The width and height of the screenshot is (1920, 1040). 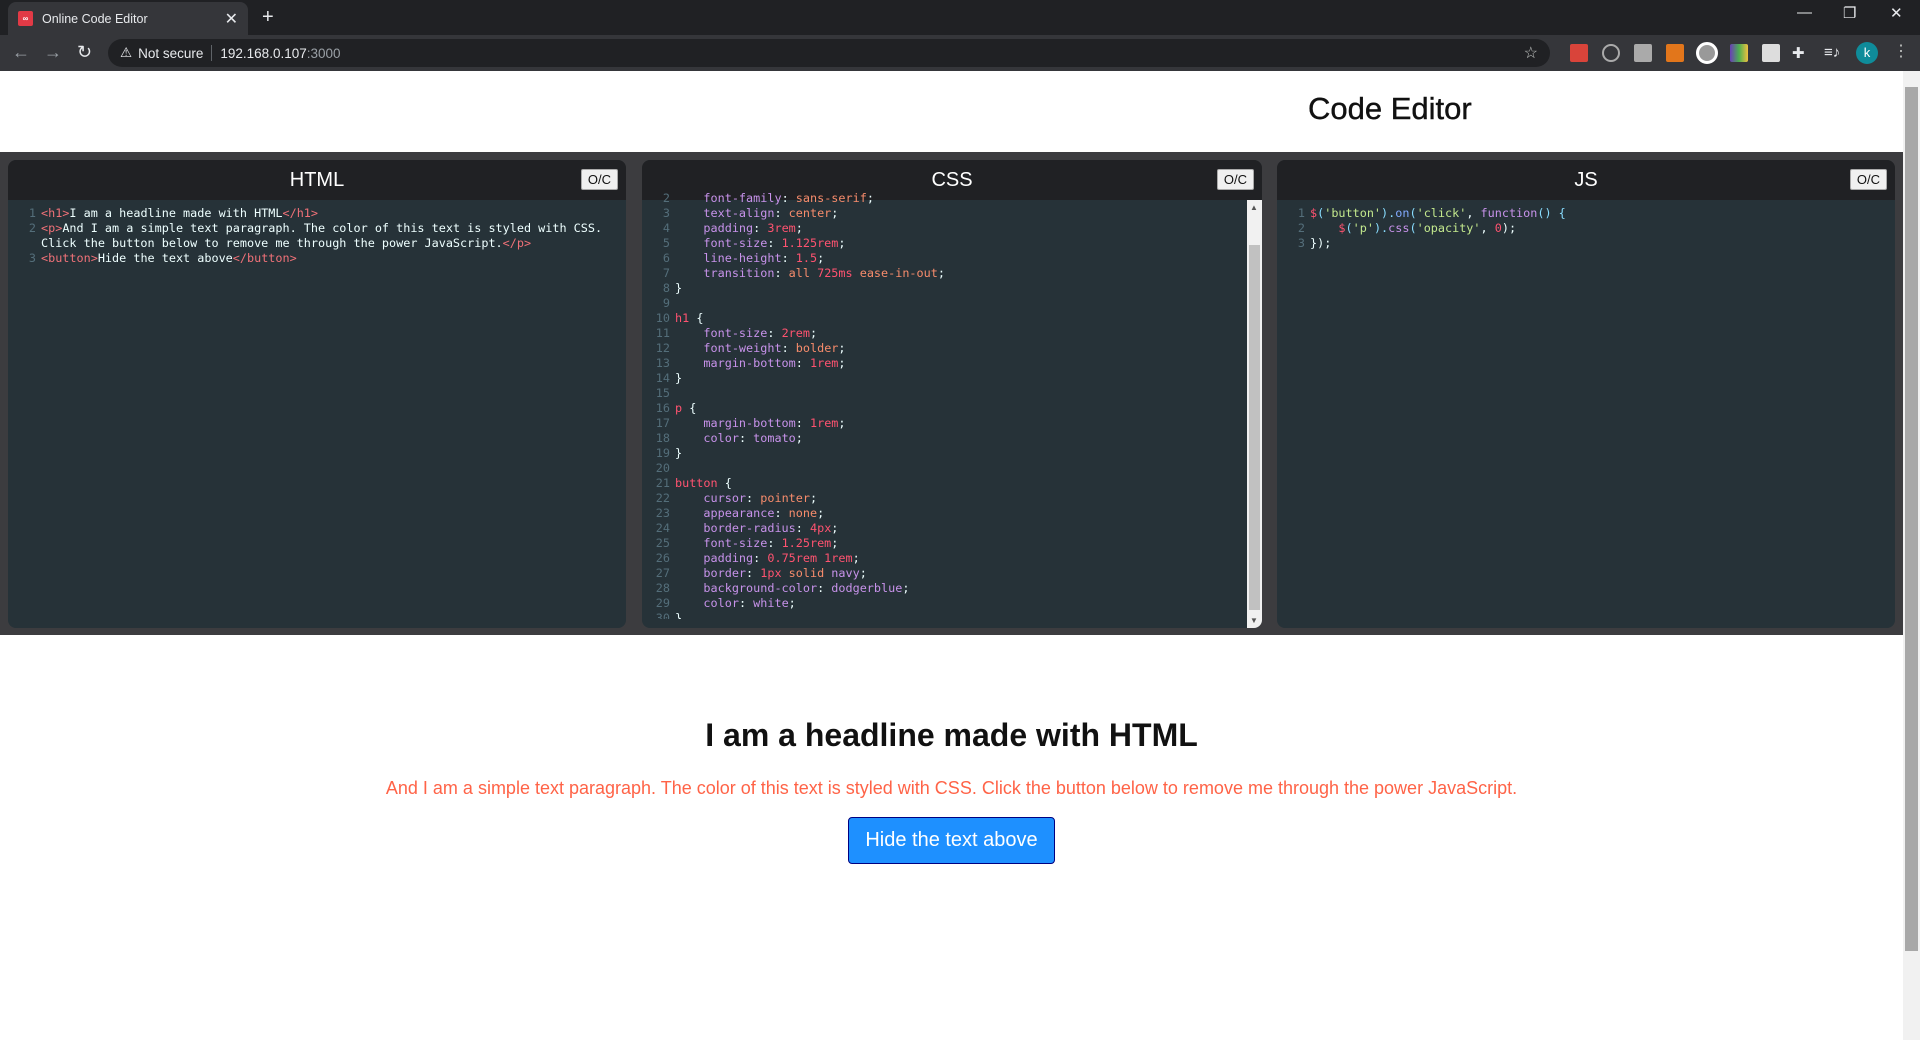 I want to click on new-tab-icon: +, so click(x=268, y=17).